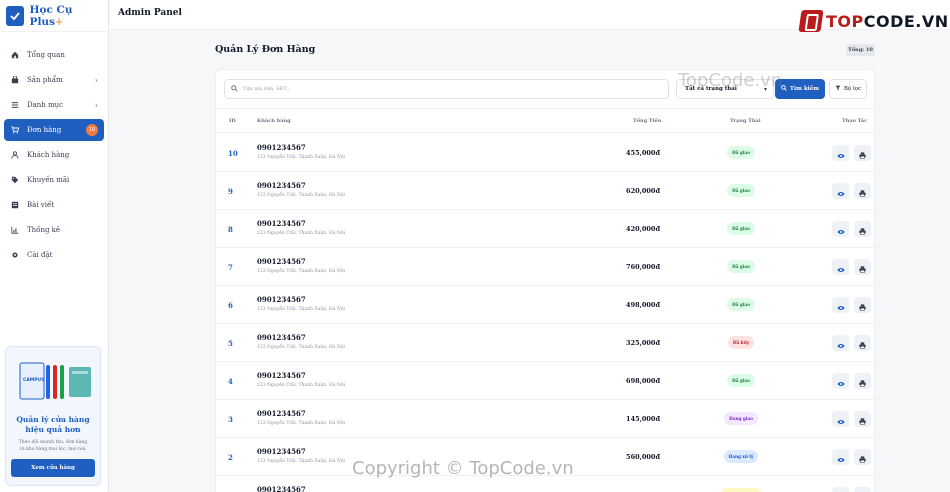  Describe the element at coordinates (54, 105) in the screenshot. I see `sidebar-item-2: Danh mục ›` at that location.